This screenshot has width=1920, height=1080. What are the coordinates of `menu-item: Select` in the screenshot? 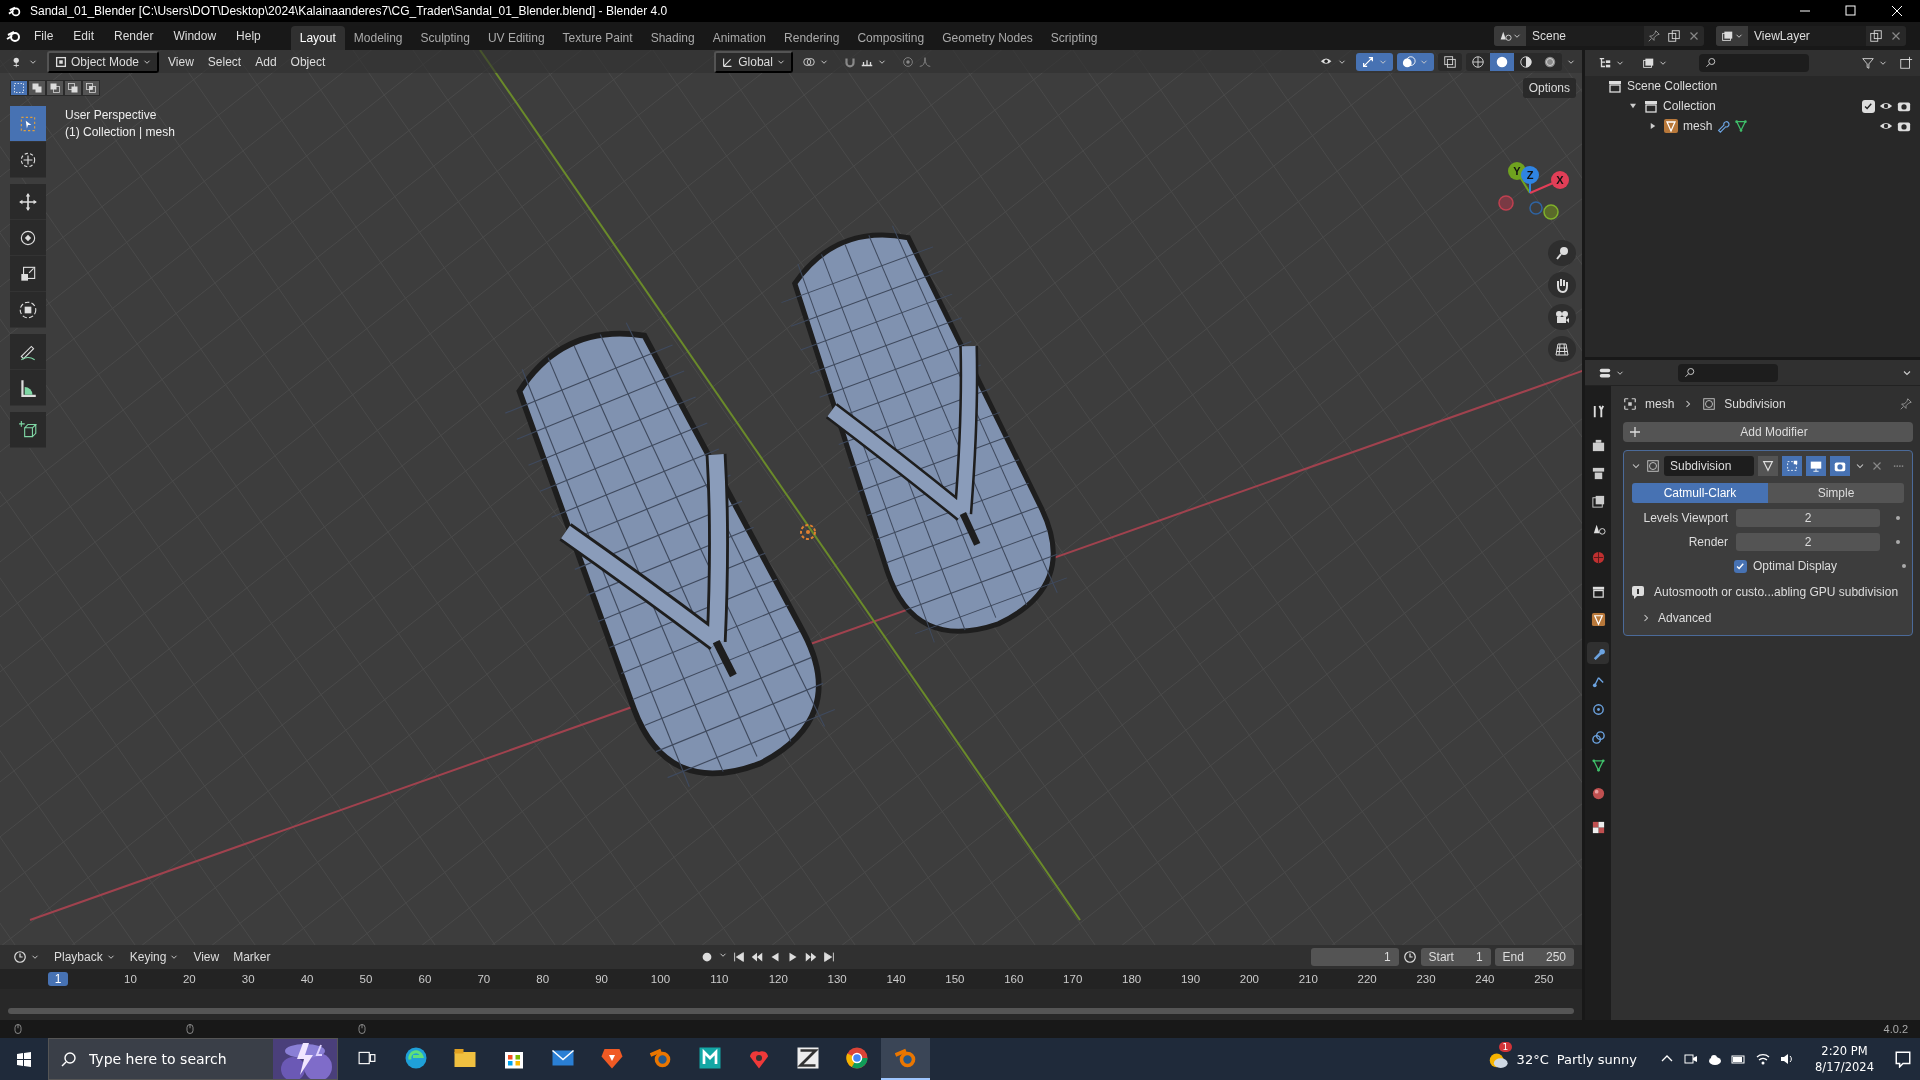 It's located at (224, 61).